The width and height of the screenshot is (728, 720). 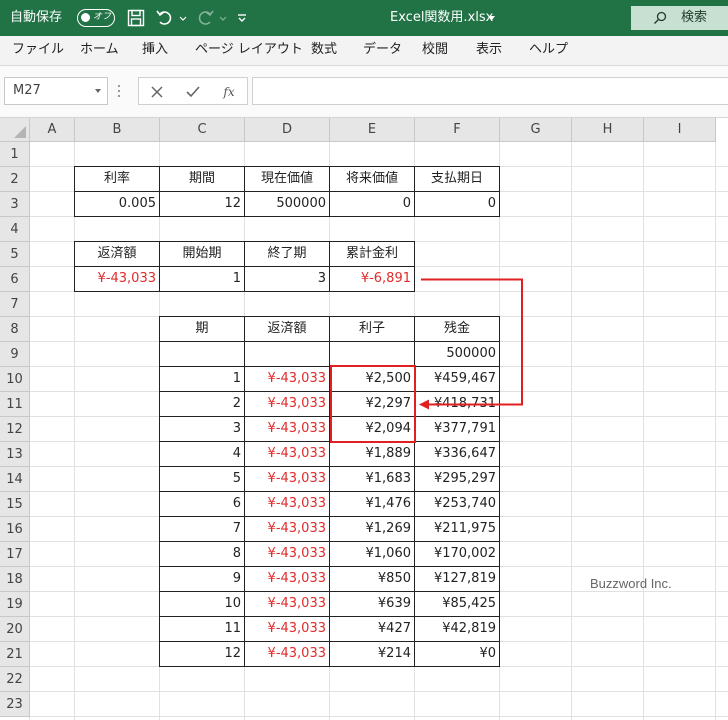 What do you see at coordinates (372, 279) in the screenshot?
I see `table-cell: ¥-6,891` at bounding box center [372, 279].